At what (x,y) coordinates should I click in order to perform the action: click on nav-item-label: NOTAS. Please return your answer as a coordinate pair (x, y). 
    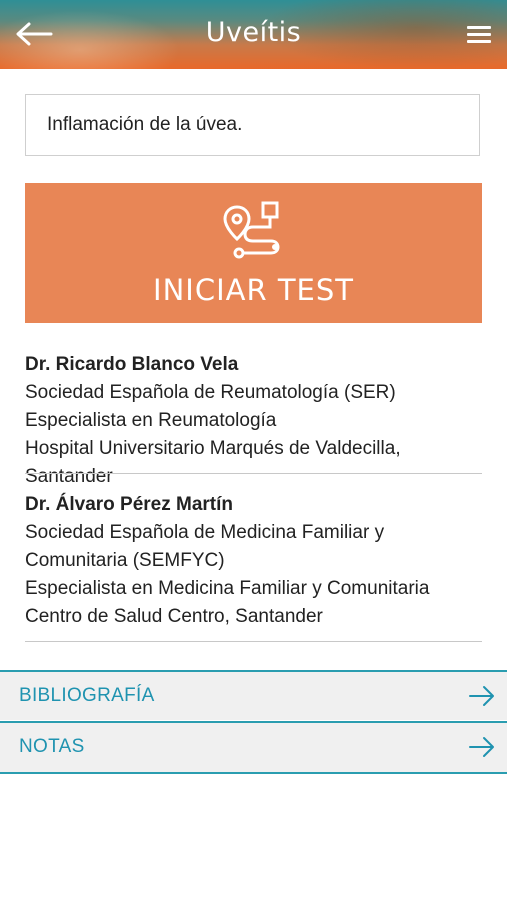
    Looking at the image, I should click on (52, 746).